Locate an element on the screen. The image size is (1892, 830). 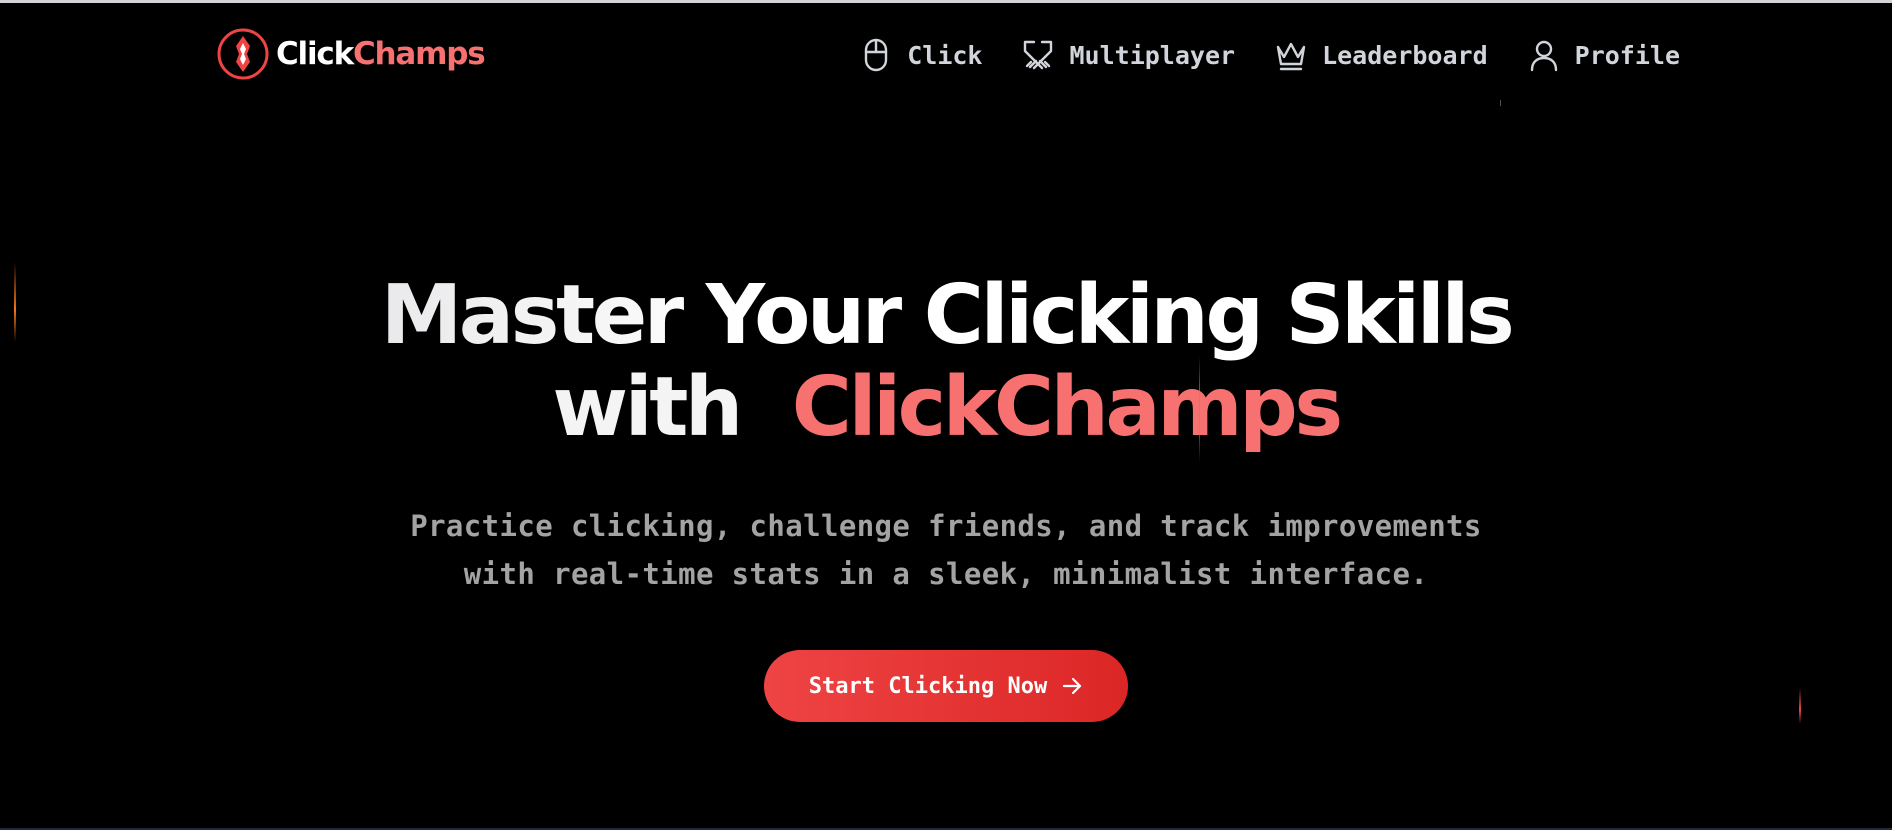
nav-item-label: Multiplayer is located at coordinates (1152, 55).